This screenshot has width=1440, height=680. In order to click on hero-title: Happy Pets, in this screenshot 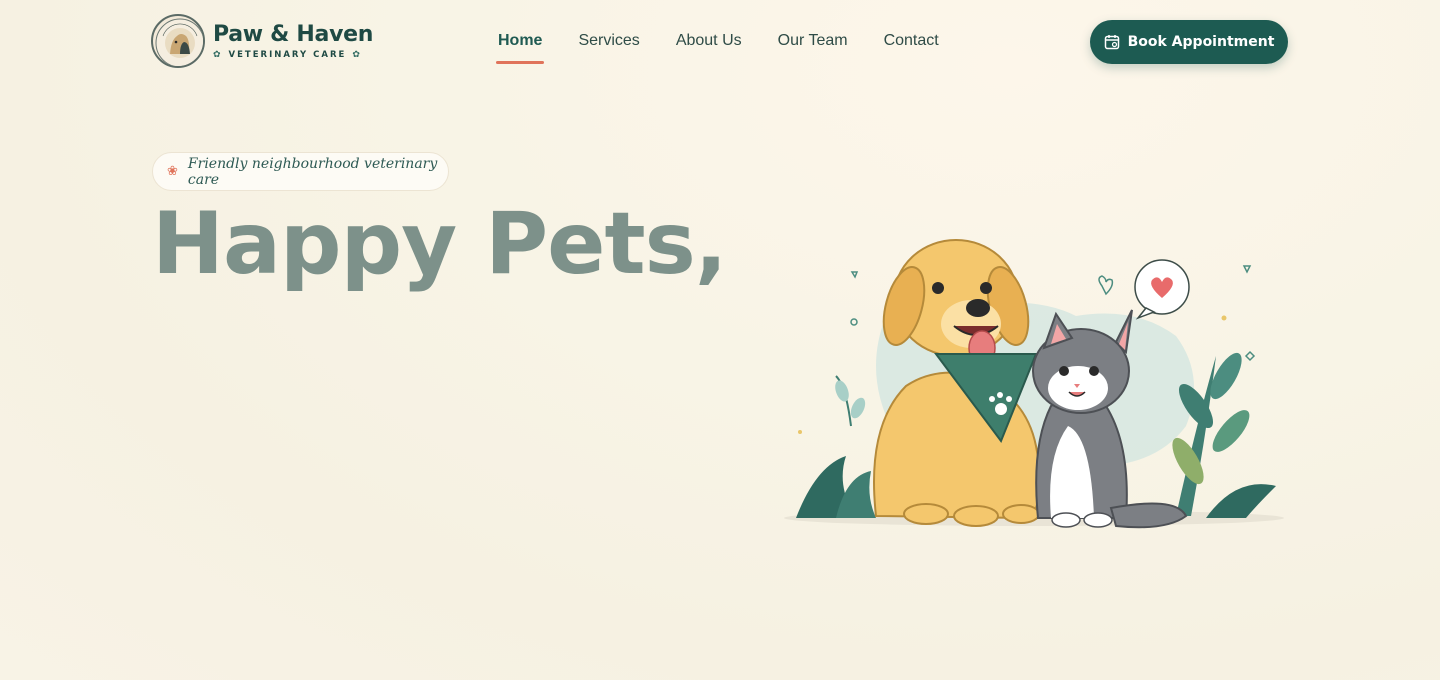, I will do `click(439, 244)`.